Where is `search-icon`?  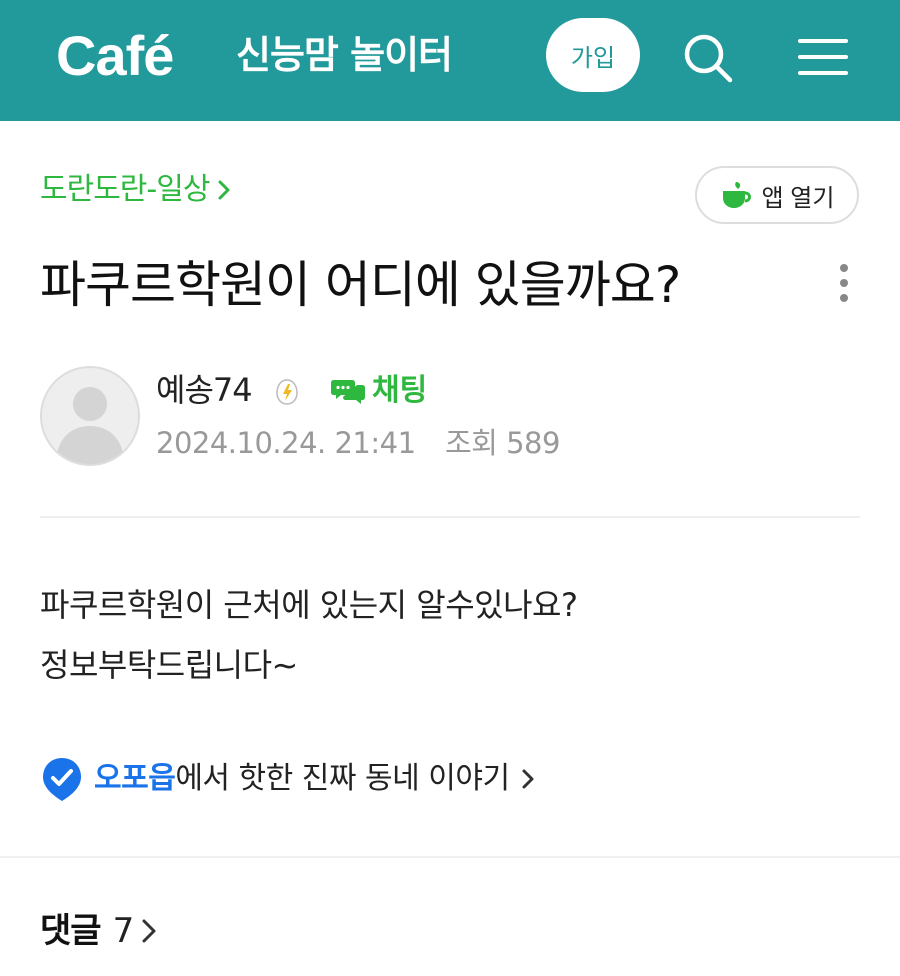 search-icon is located at coordinates (708, 58).